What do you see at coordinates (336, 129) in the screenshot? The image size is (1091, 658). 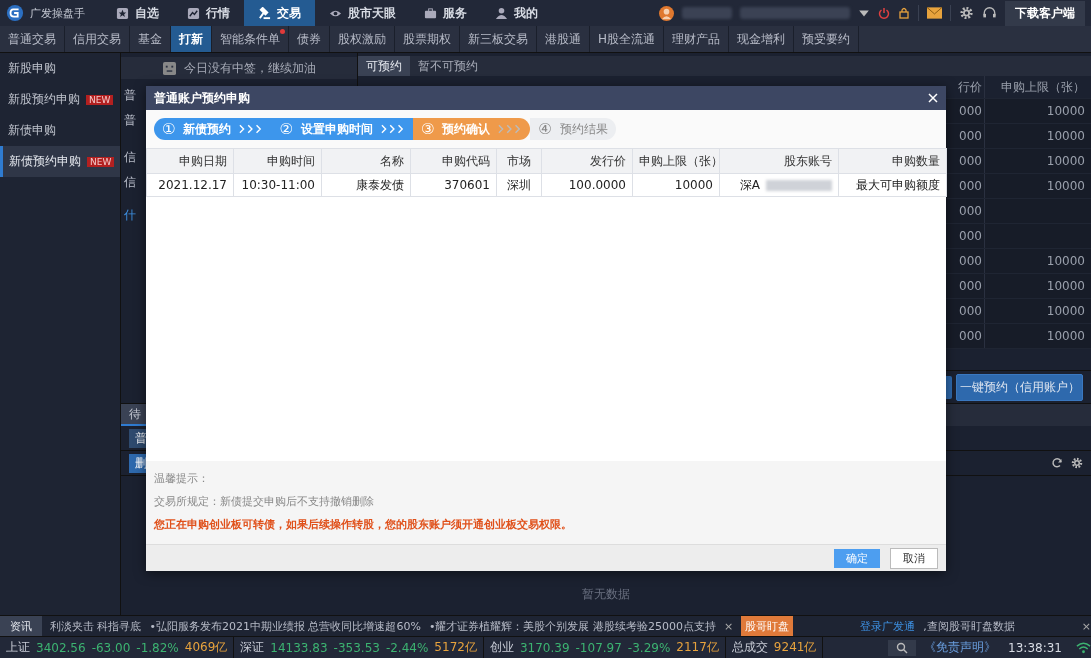 I see `step-label: 设置申购时间` at bounding box center [336, 129].